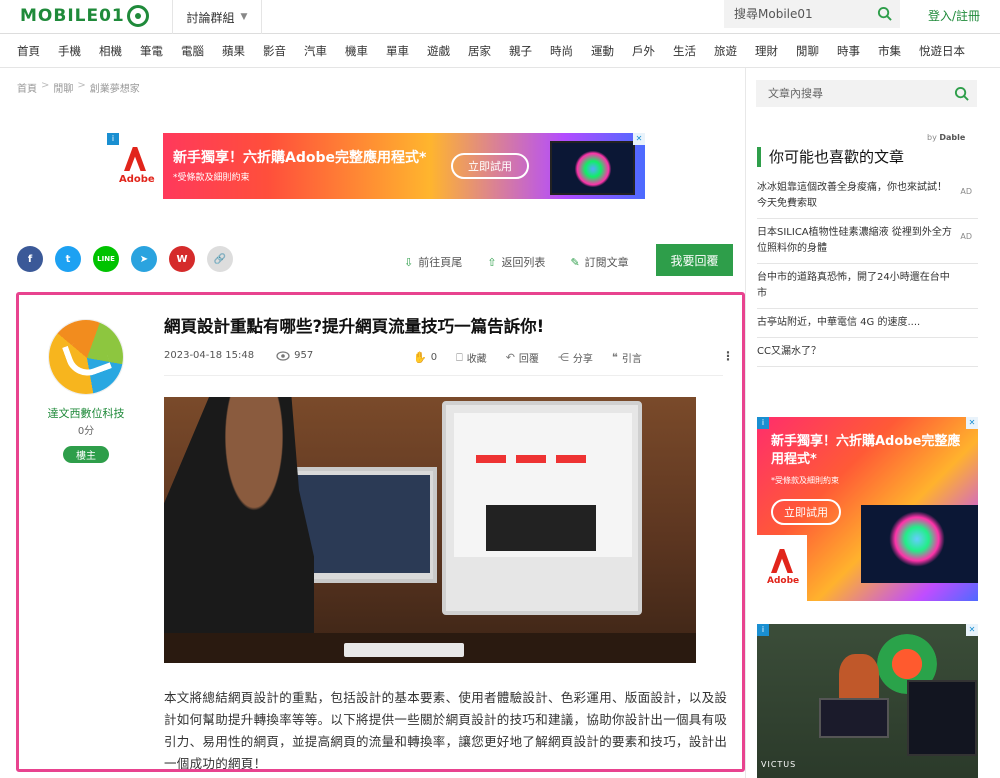 The image size is (1000, 778). What do you see at coordinates (86, 413) in the screenshot?
I see `author-name: 達文西數位科技` at bounding box center [86, 413].